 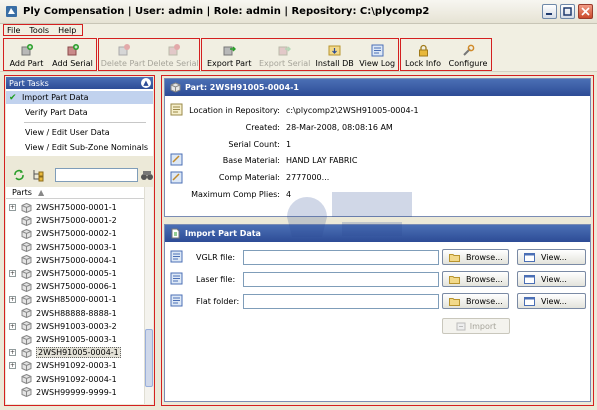 What do you see at coordinates (124, 50) in the screenshot?
I see `delete-part-icon` at bounding box center [124, 50].